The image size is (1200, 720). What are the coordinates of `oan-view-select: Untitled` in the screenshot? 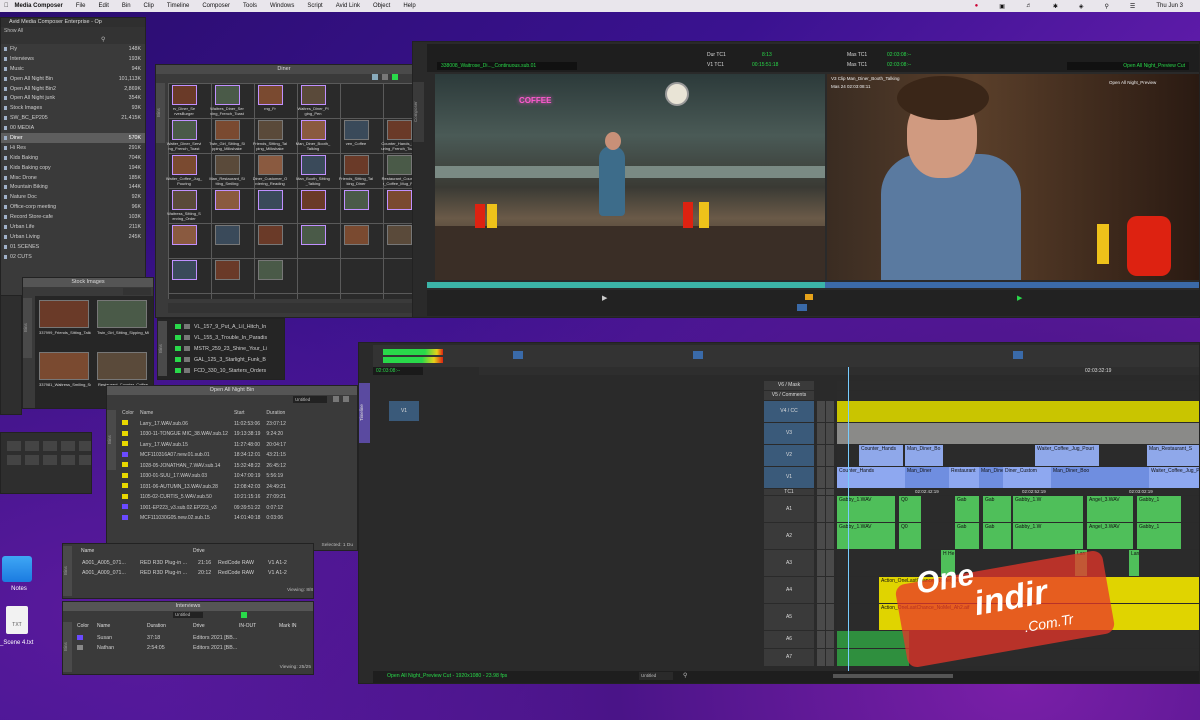 It's located at (310, 399).